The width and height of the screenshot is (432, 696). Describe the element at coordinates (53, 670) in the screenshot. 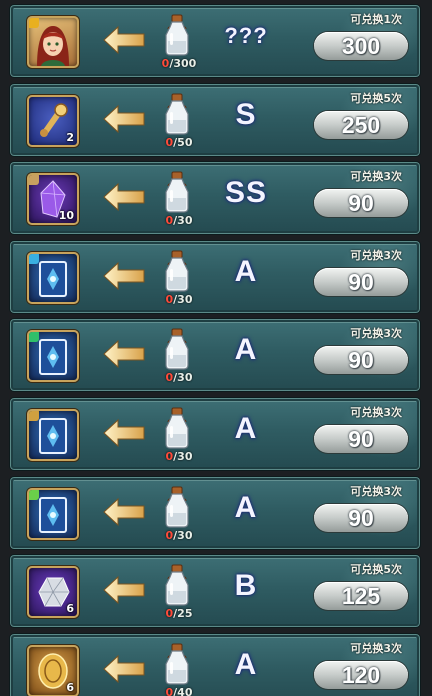

I see `gold-coin-slot: 6` at that location.